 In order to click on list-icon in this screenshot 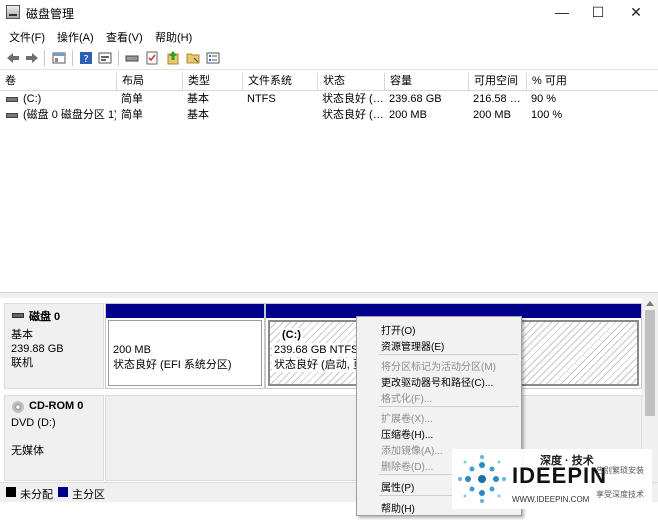, I will do `click(213, 58)`.